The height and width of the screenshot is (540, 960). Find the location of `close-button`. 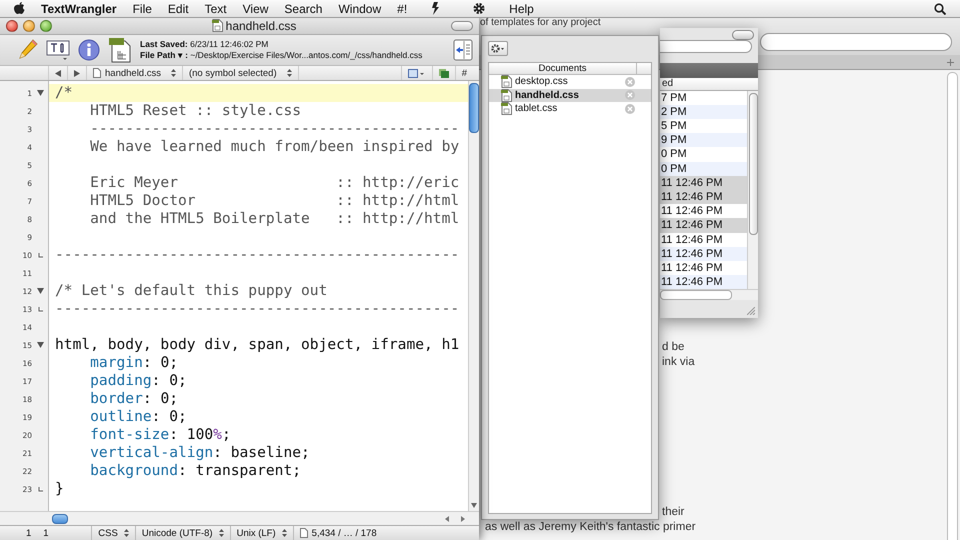

close-button is located at coordinates (12, 26).